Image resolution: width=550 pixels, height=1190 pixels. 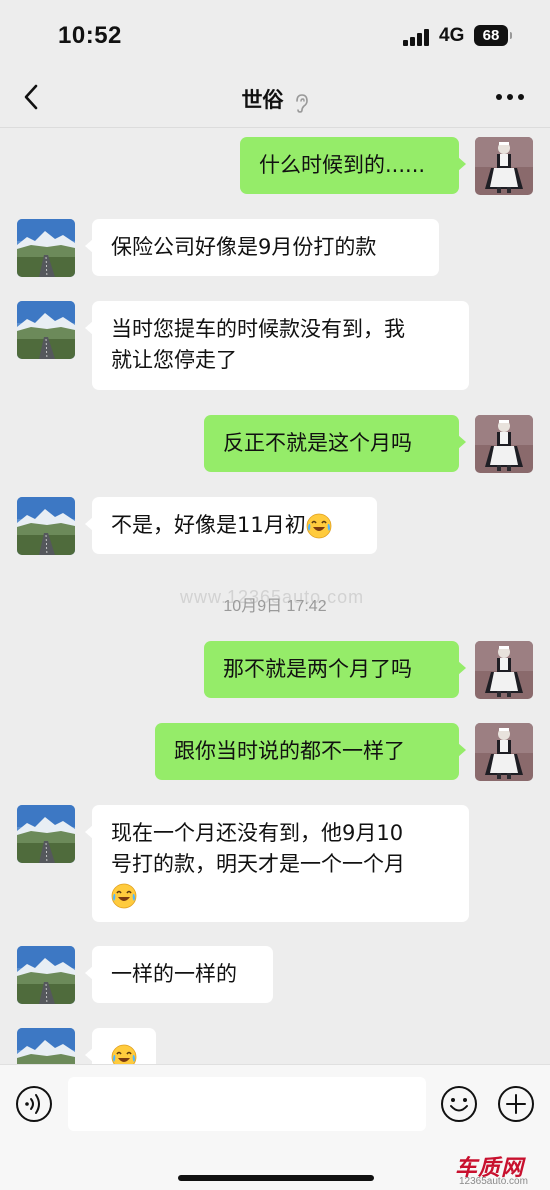 What do you see at coordinates (208, 525) in the screenshot?
I see `message-text: 不是，好像是11月初` at bounding box center [208, 525].